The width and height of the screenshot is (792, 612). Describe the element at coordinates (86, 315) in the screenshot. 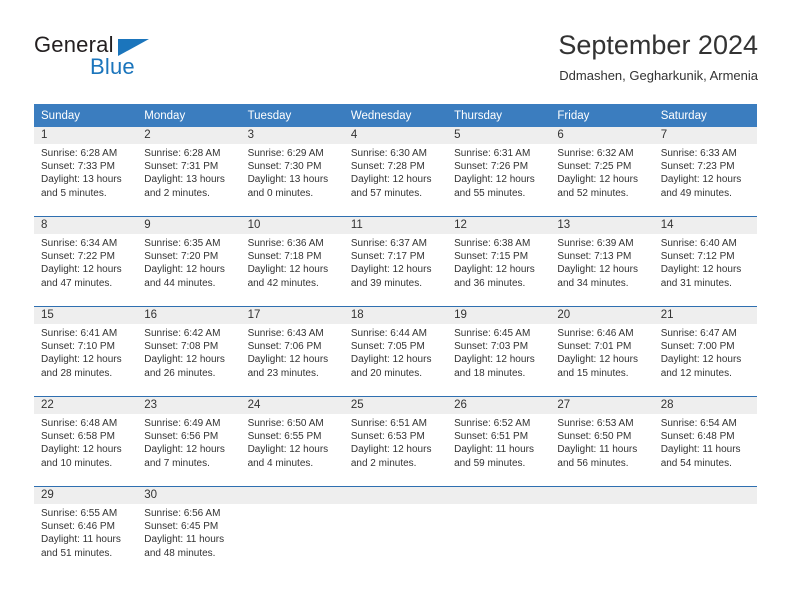

I see `day-number: 15` at that location.